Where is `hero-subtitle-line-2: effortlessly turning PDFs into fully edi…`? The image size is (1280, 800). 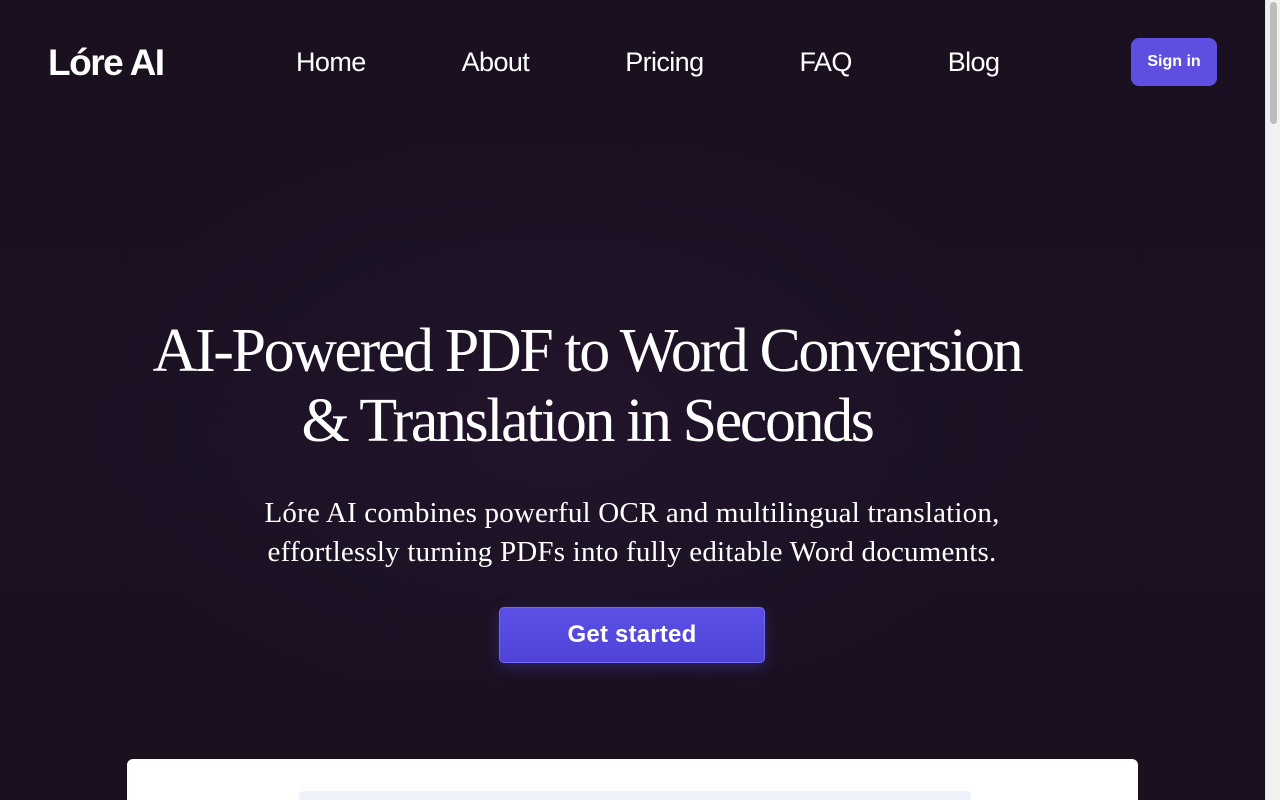
hero-subtitle-line-2: effortlessly turning PDFs into fully edi… is located at coordinates (632, 552).